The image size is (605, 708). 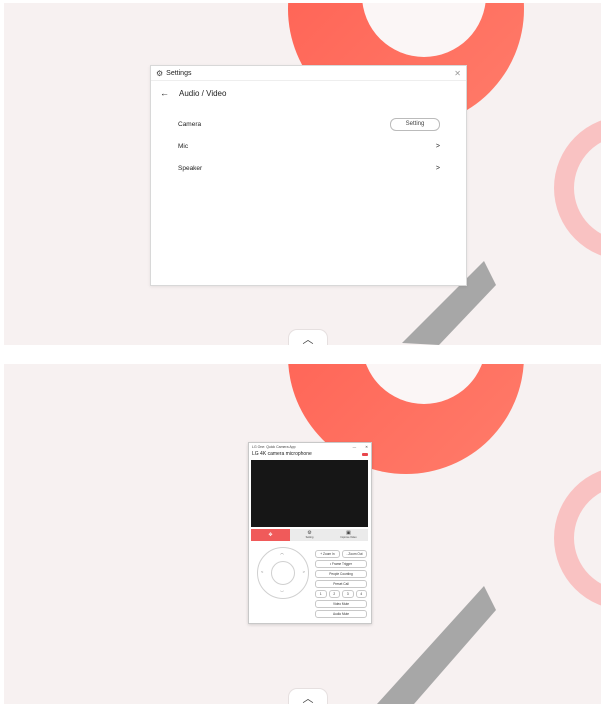 What do you see at coordinates (179, 73) in the screenshot?
I see `settings-title: Settings` at bounding box center [179, 73].